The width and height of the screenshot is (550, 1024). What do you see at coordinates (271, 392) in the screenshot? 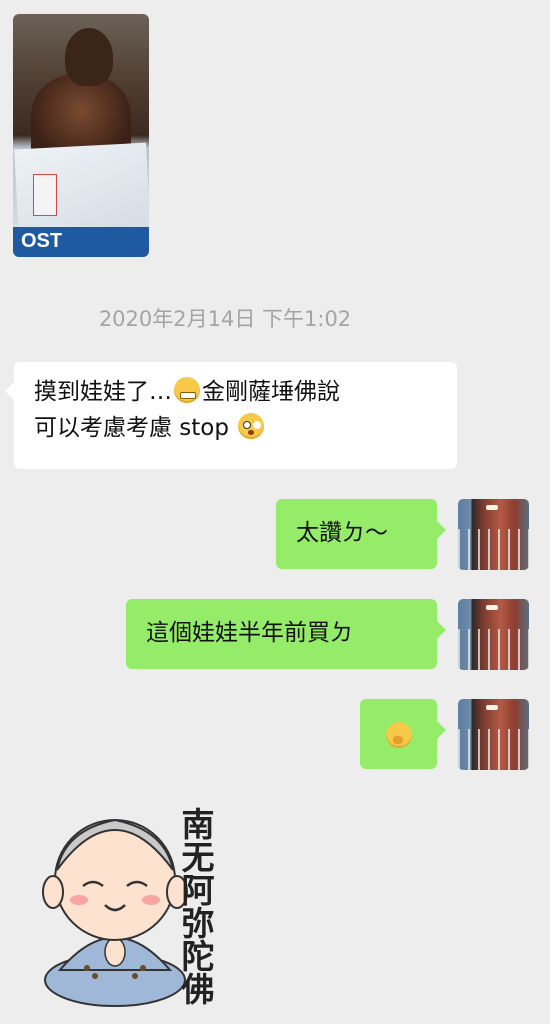
I see `message-text: 金剛薩埵佛說` at bounding box center [271, 392].